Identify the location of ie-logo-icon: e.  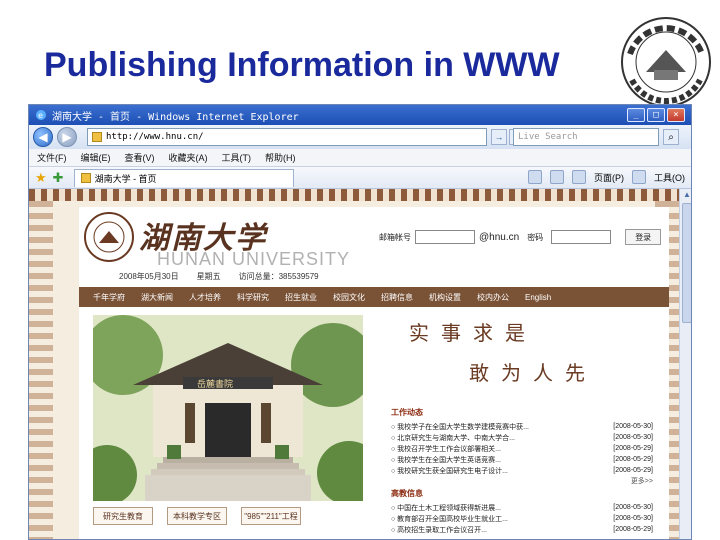
(41, 115).